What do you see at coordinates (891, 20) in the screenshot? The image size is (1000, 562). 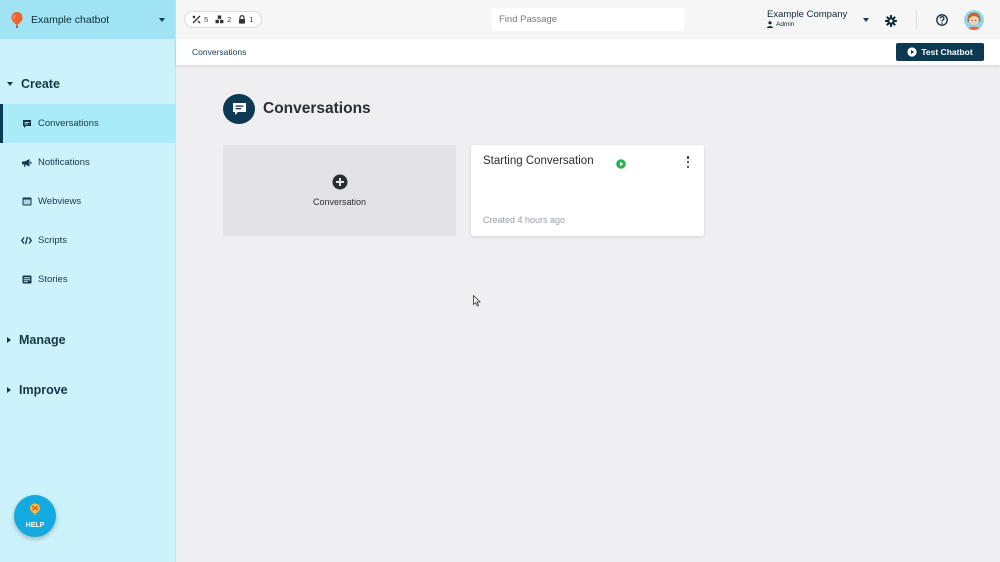 I see `gear-icon` at bounding box center [891, 20].